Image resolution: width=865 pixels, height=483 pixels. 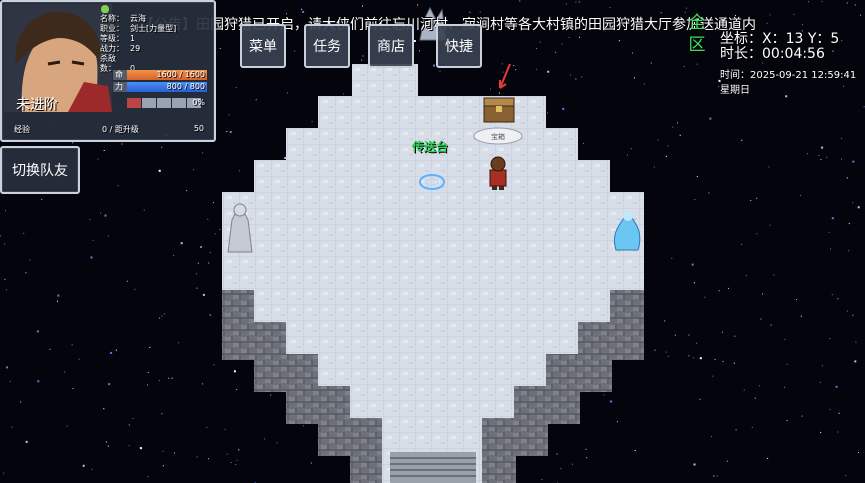 What do you see at coordinates (499, 110) in the screenshot?
I see `treasure-chest` at bounding box center [499, 110].